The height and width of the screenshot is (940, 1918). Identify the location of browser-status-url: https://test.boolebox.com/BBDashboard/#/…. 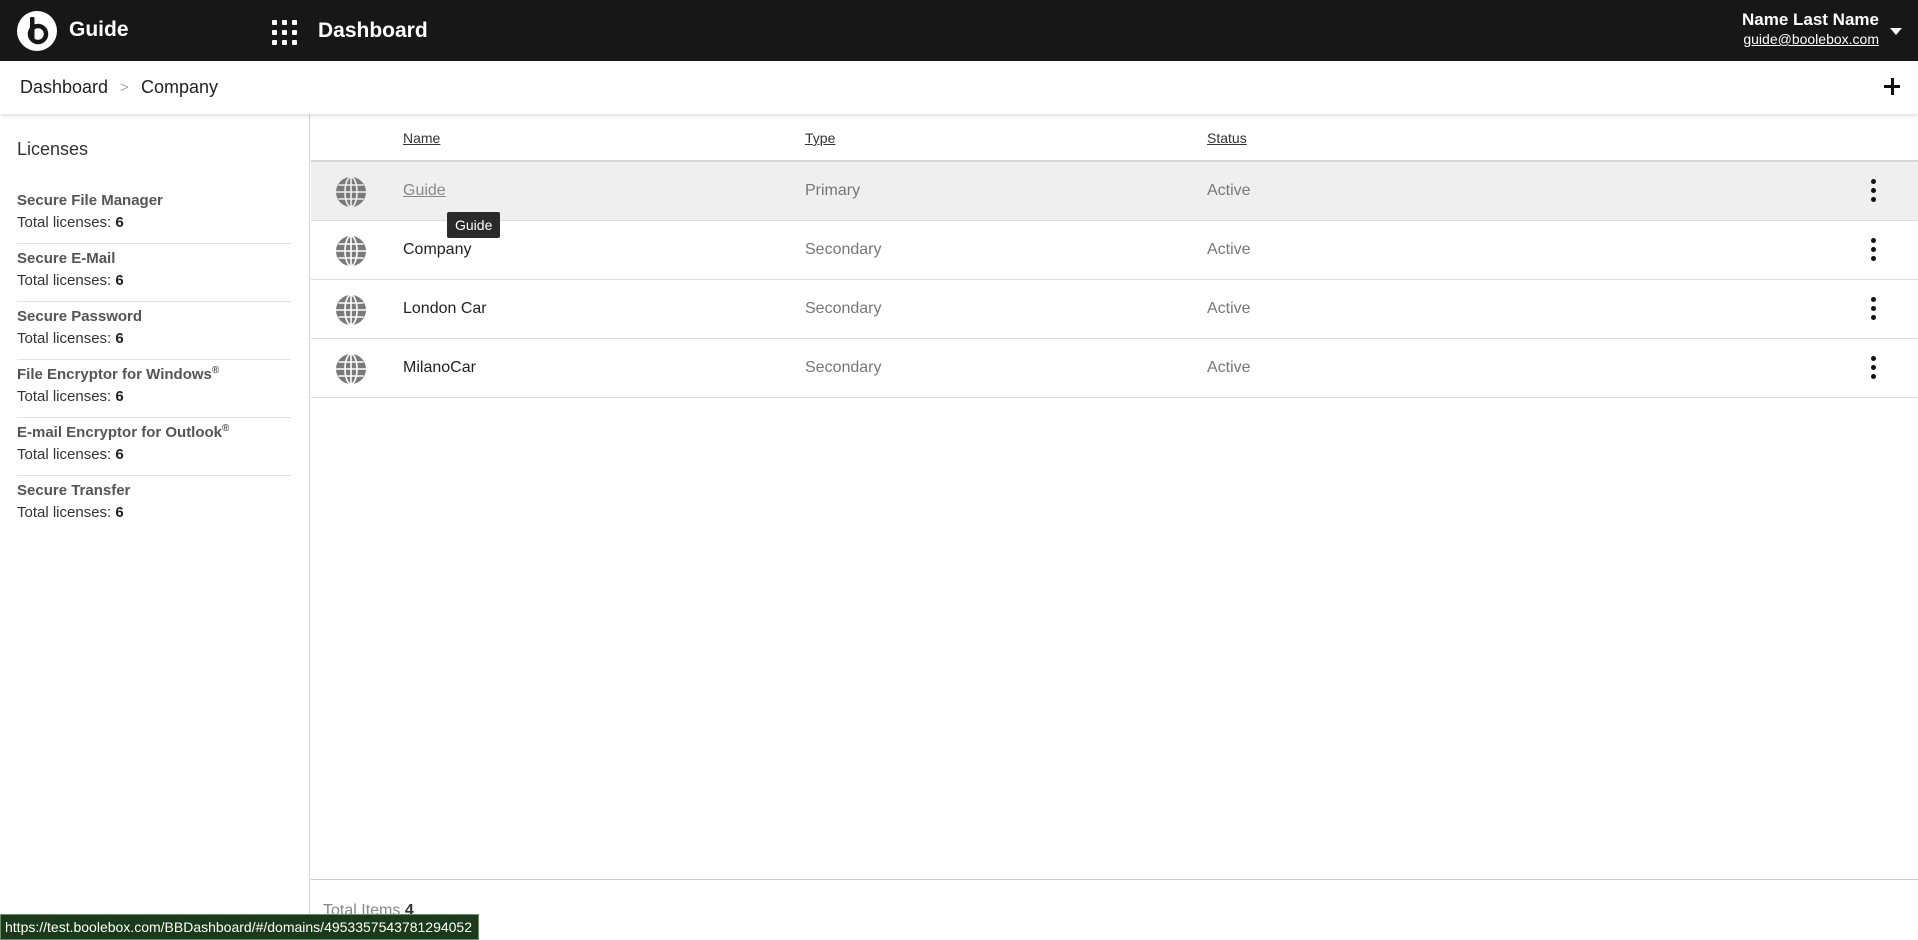
(240, 927).